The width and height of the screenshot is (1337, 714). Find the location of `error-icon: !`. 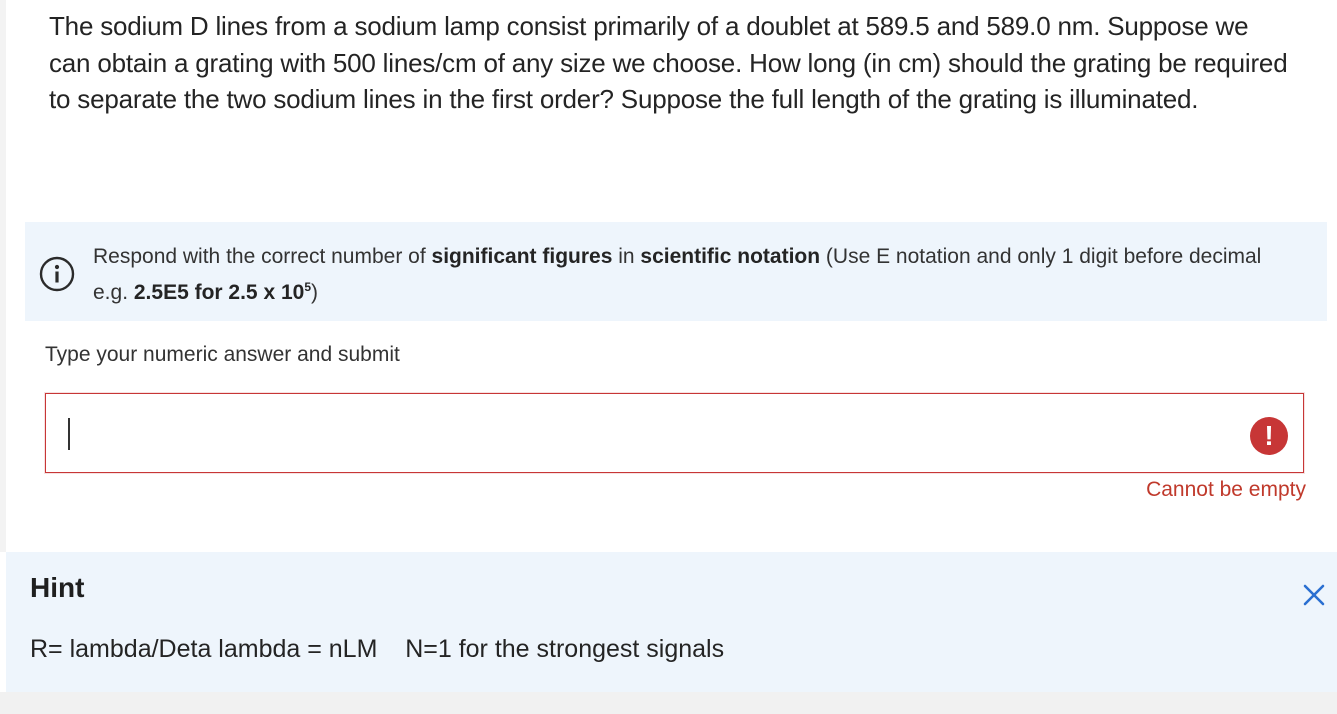

error-icon: ! is located at coordinates (1269, 436).